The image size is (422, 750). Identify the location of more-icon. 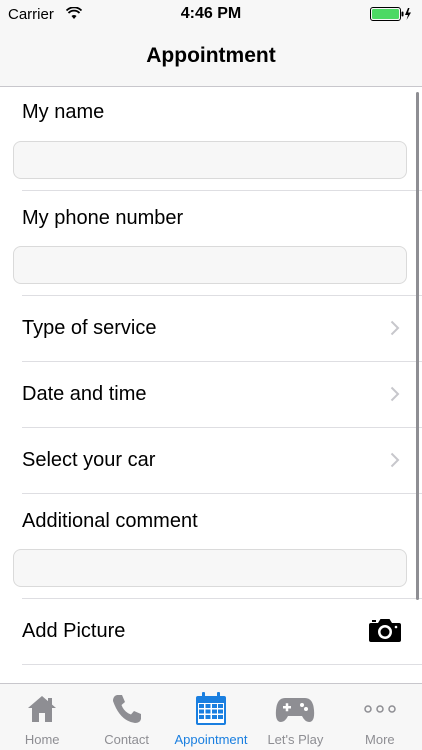
(380, 709).